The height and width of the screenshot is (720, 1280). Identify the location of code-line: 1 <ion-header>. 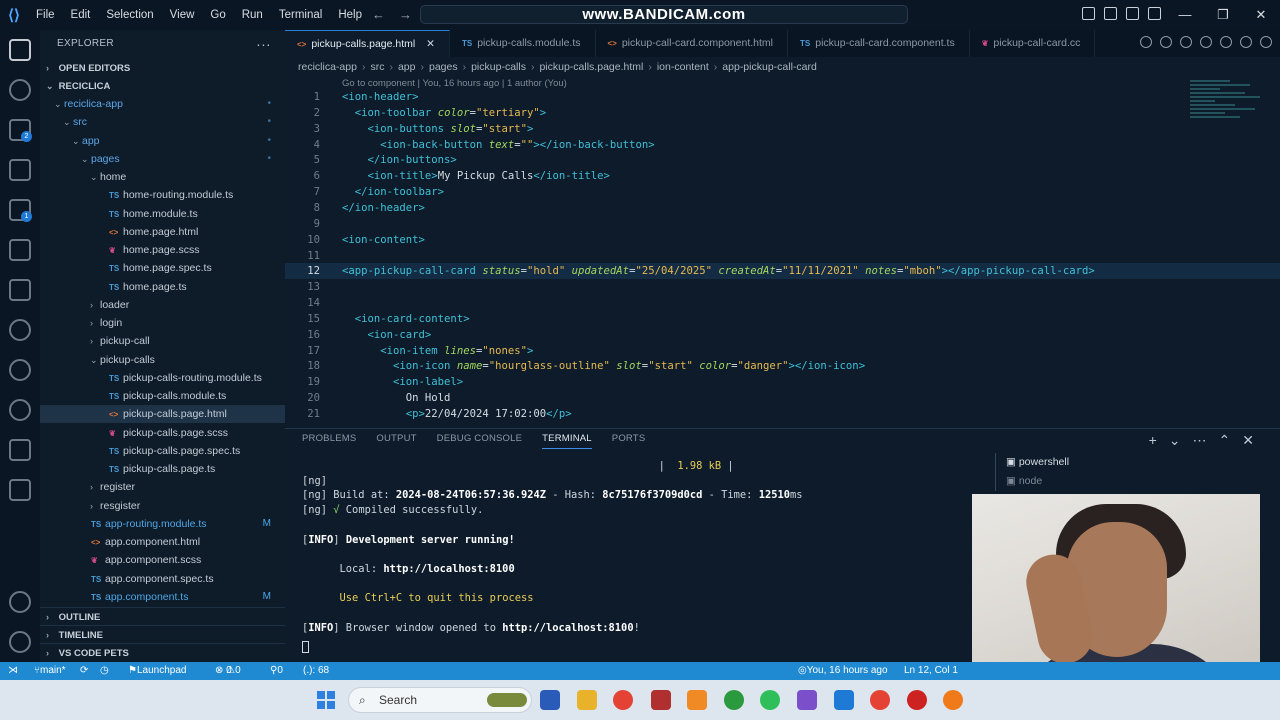
(782, 97).